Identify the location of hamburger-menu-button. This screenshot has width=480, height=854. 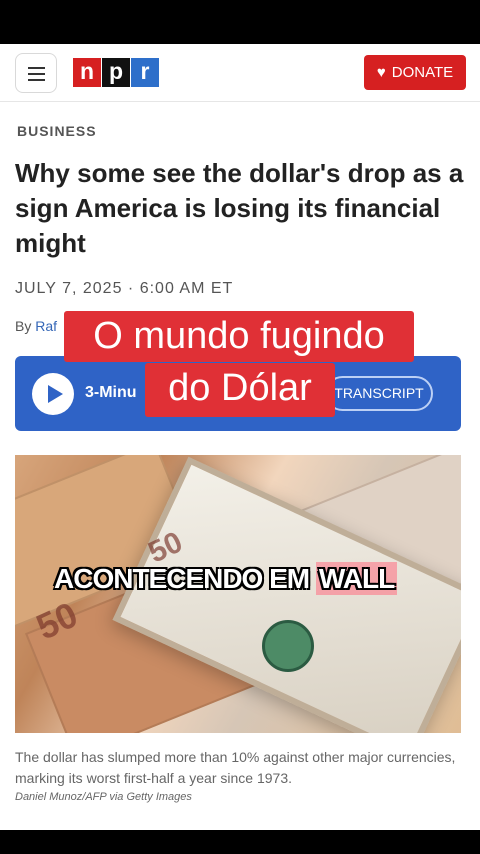
(36, 73).